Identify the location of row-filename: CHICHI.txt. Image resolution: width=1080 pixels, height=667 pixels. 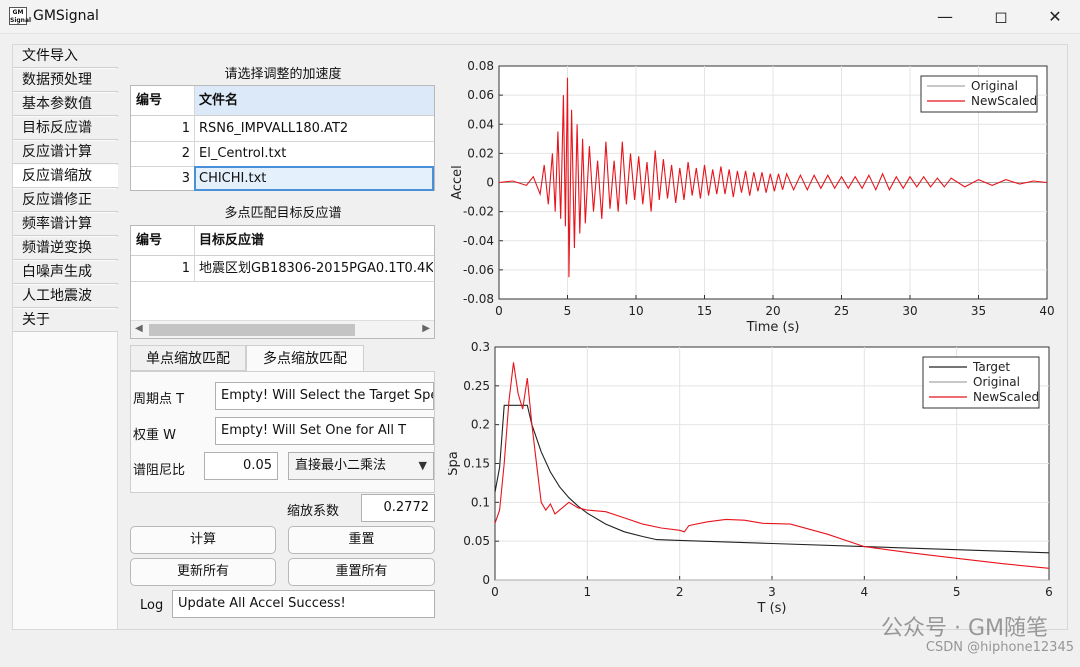
(233, 178).